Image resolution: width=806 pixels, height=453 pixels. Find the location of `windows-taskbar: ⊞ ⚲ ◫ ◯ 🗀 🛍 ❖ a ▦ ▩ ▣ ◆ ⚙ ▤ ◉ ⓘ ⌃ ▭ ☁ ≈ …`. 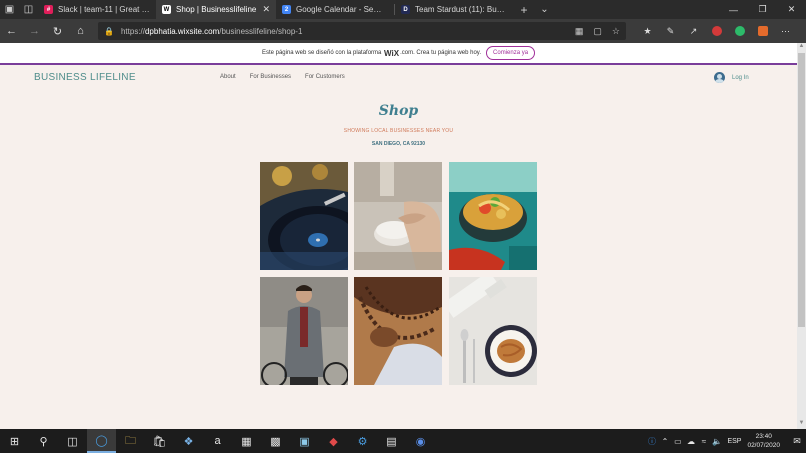

windows-taskbar: ⊞ ⚲ ◫ ◯ 🗀 🛍 ❖ a ▦ ▩ ▣ ◆ ⚙ ▤ ◉ ⓘ ⌃ ▭ ☁ ≈ … is located at coordinates (403, 441).